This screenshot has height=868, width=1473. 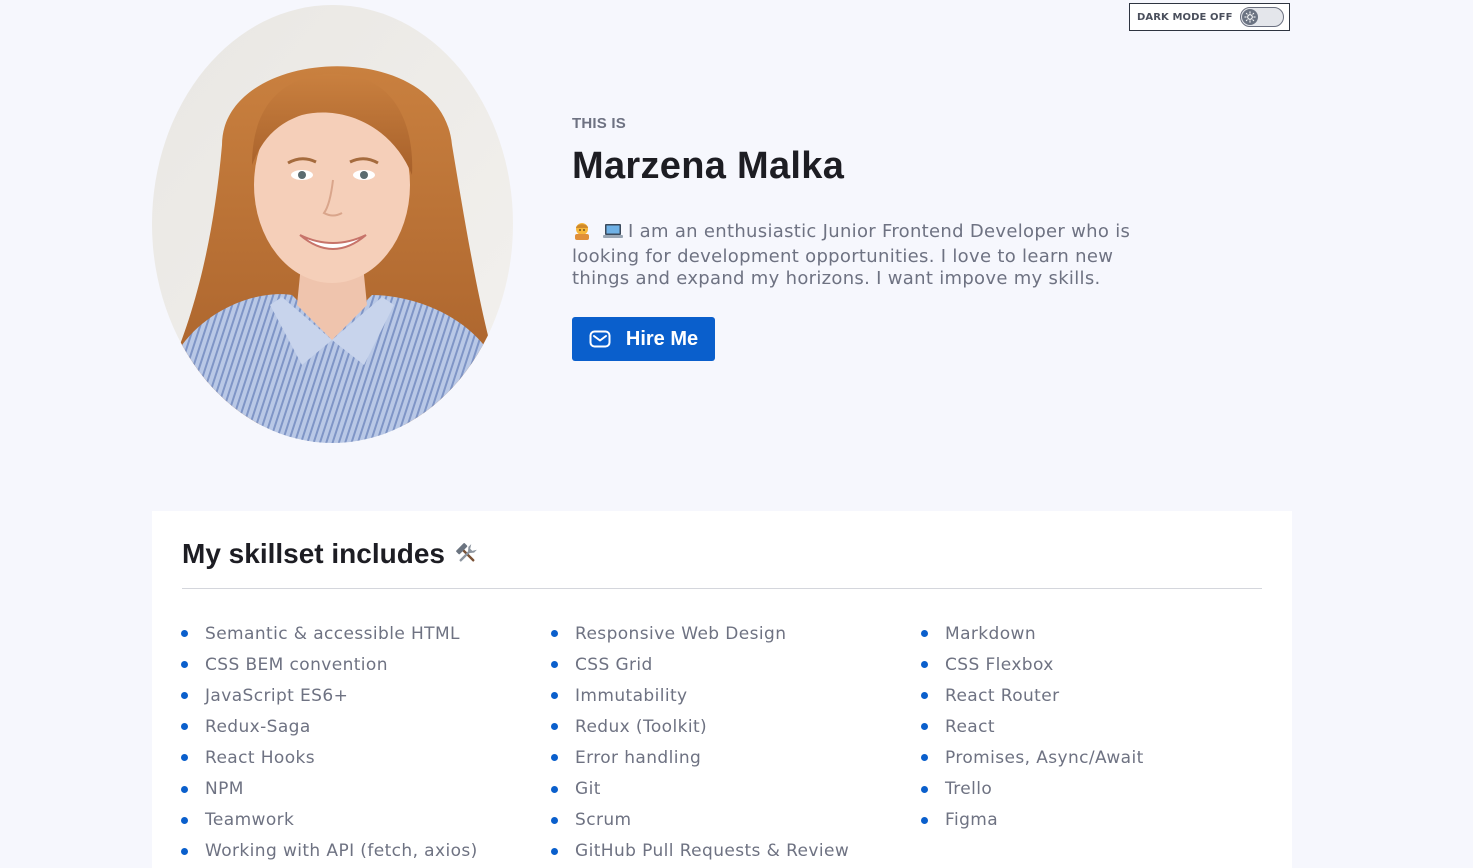 I want to click on skillset-title-text: My skillset includes, so click(x=313, y=553).